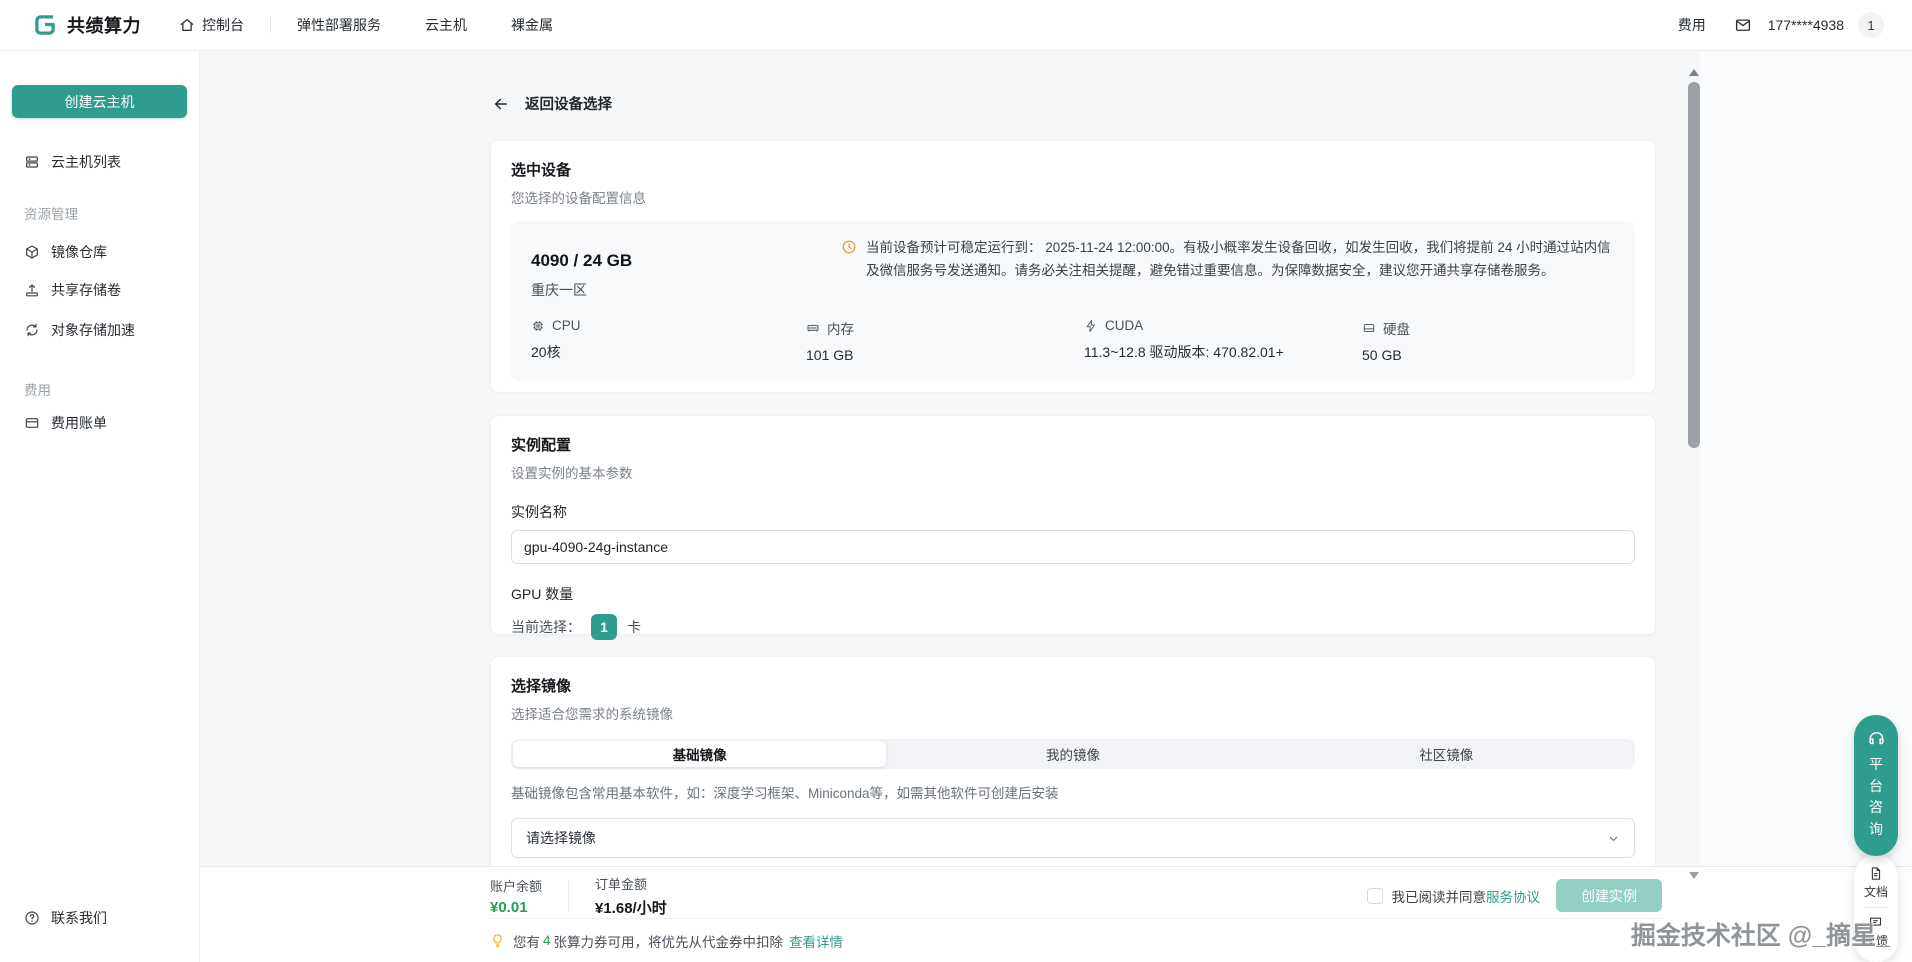  I want to click on package-icon, so click(32, 252).